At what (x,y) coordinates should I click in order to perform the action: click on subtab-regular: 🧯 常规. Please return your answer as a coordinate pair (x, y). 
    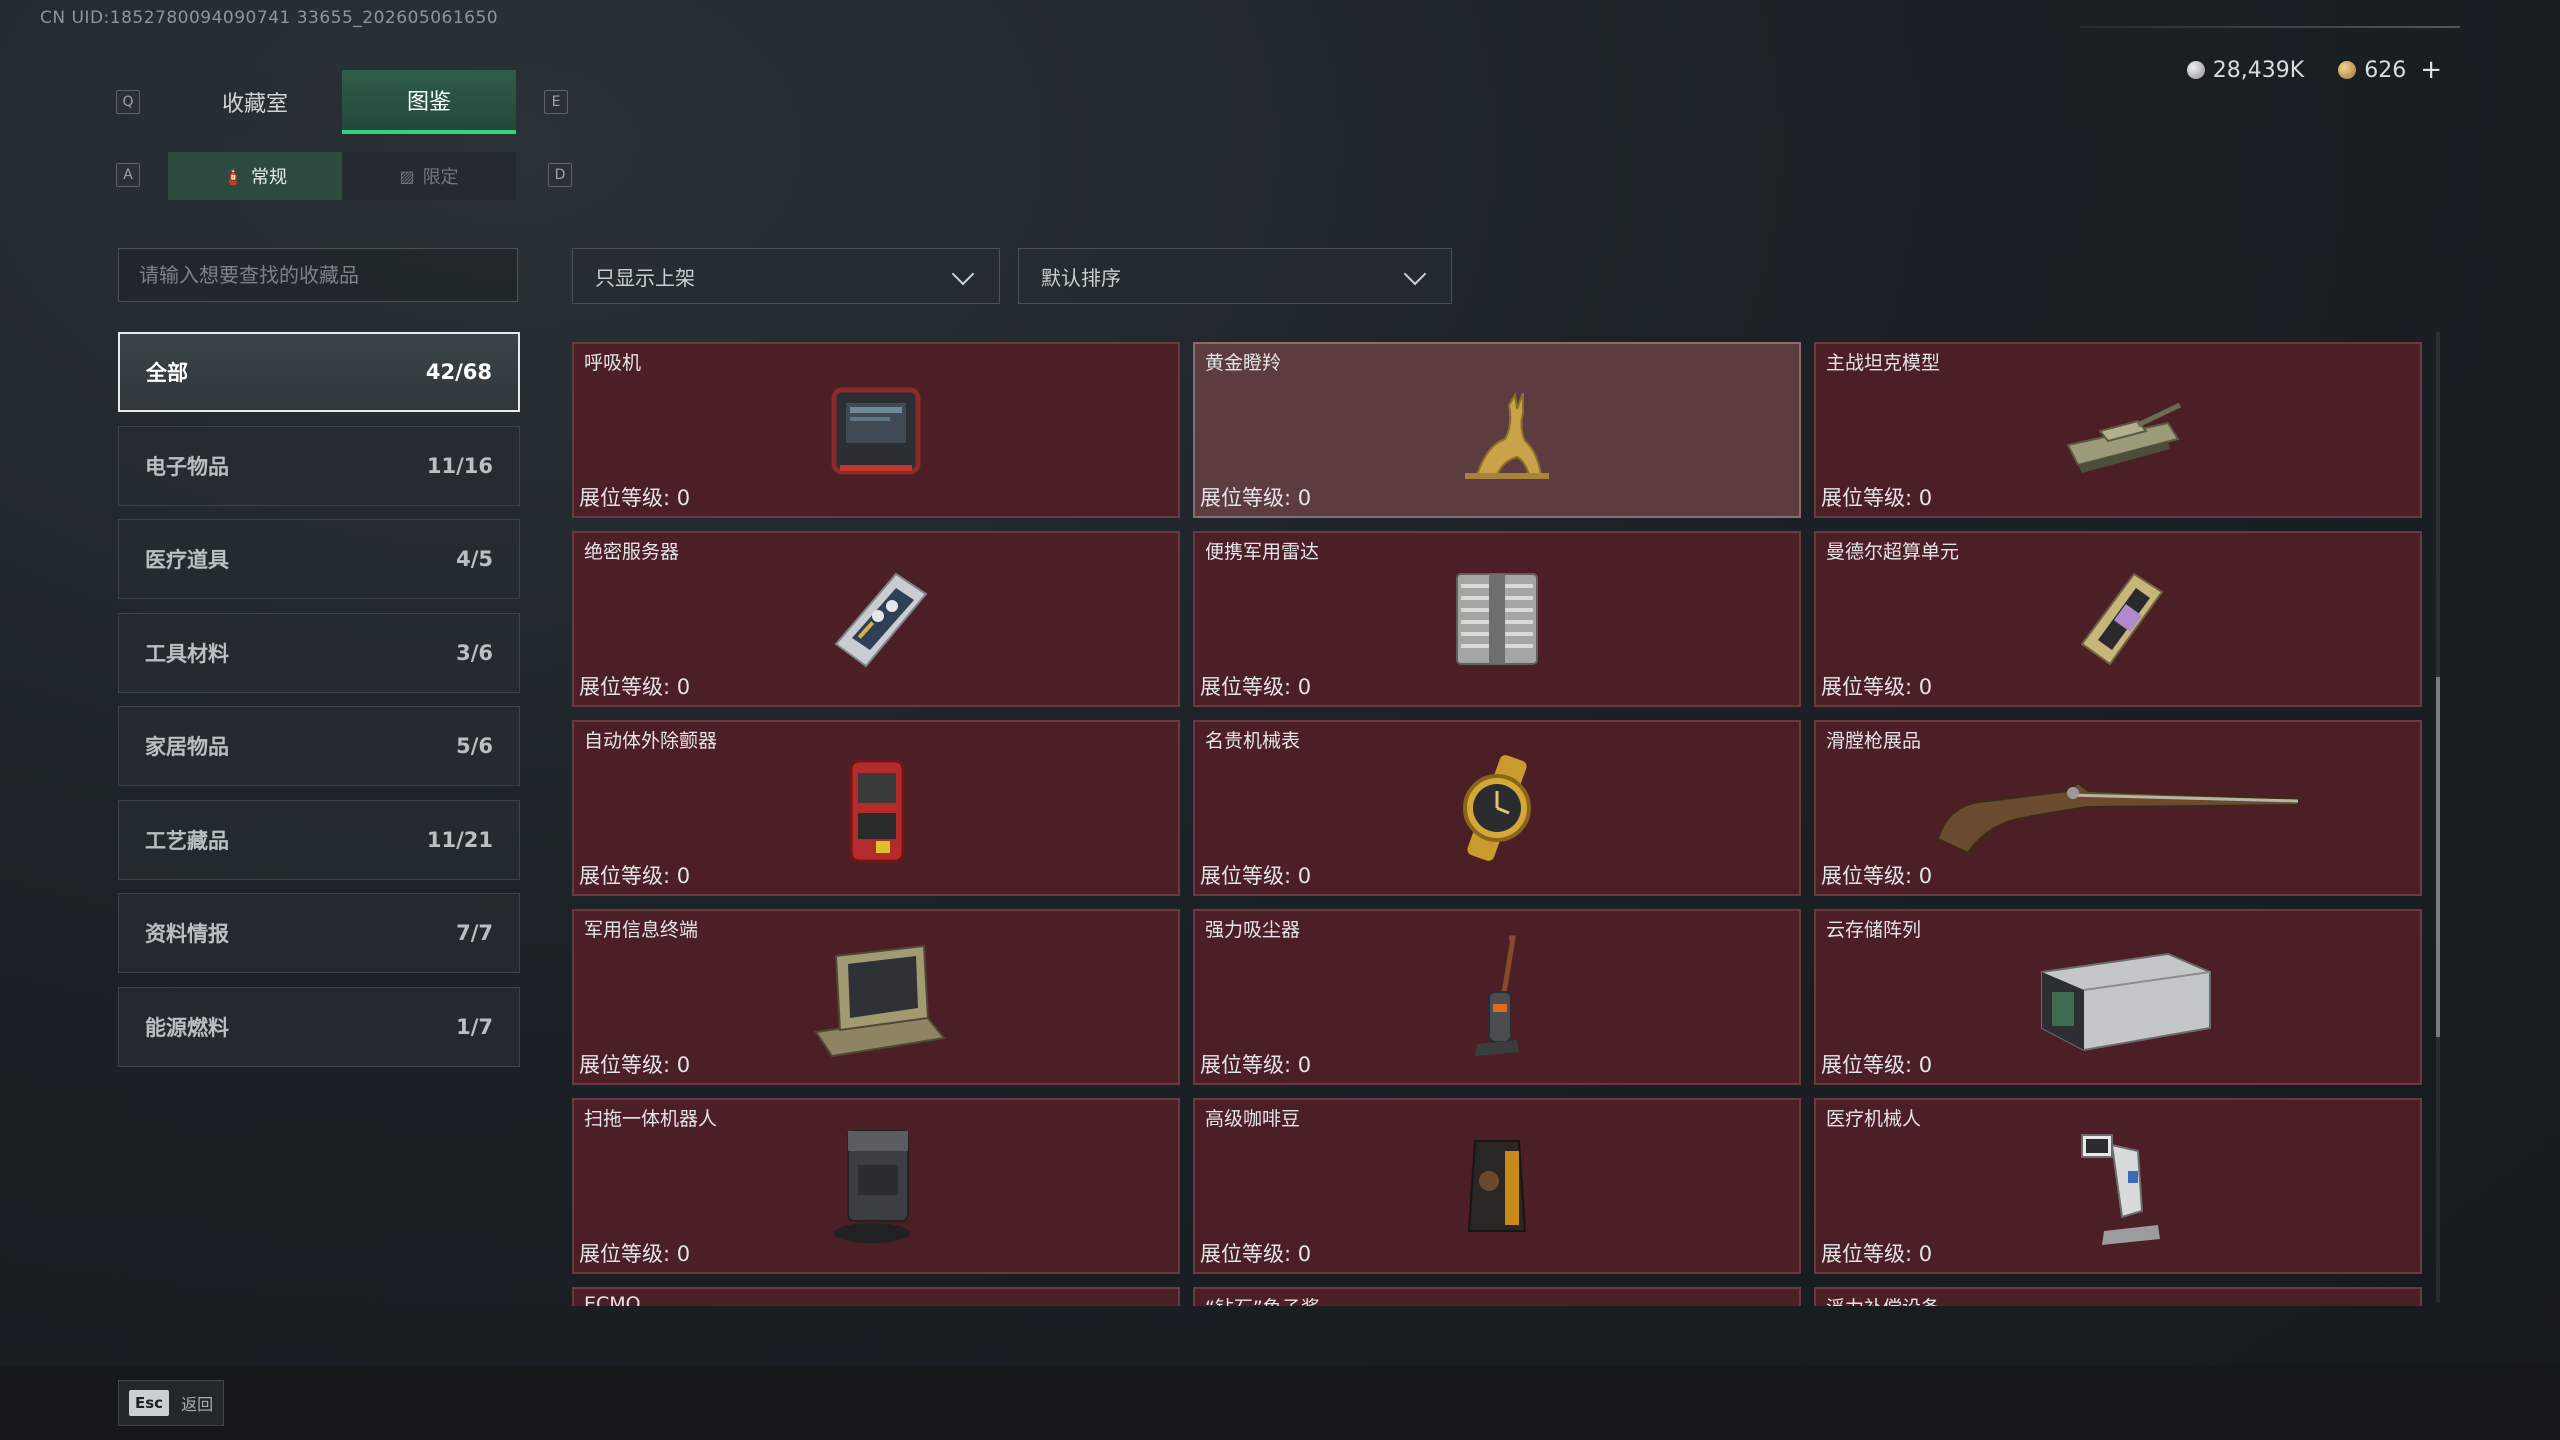
    Looking at the image, I should click on (255, 176).